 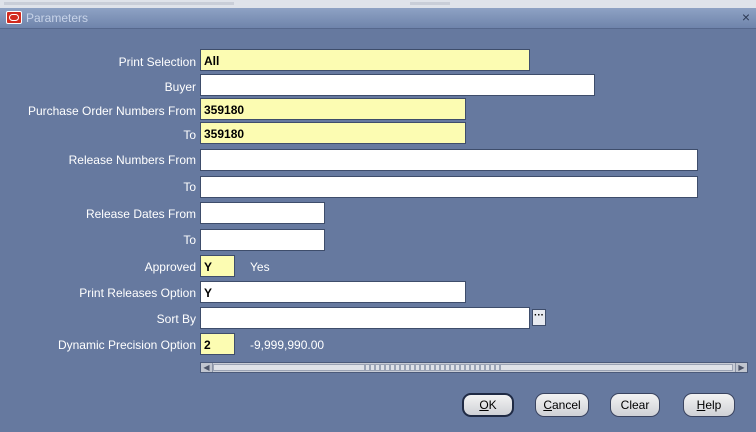 I want to click on sort-by-field, so click(x=365, y=318).